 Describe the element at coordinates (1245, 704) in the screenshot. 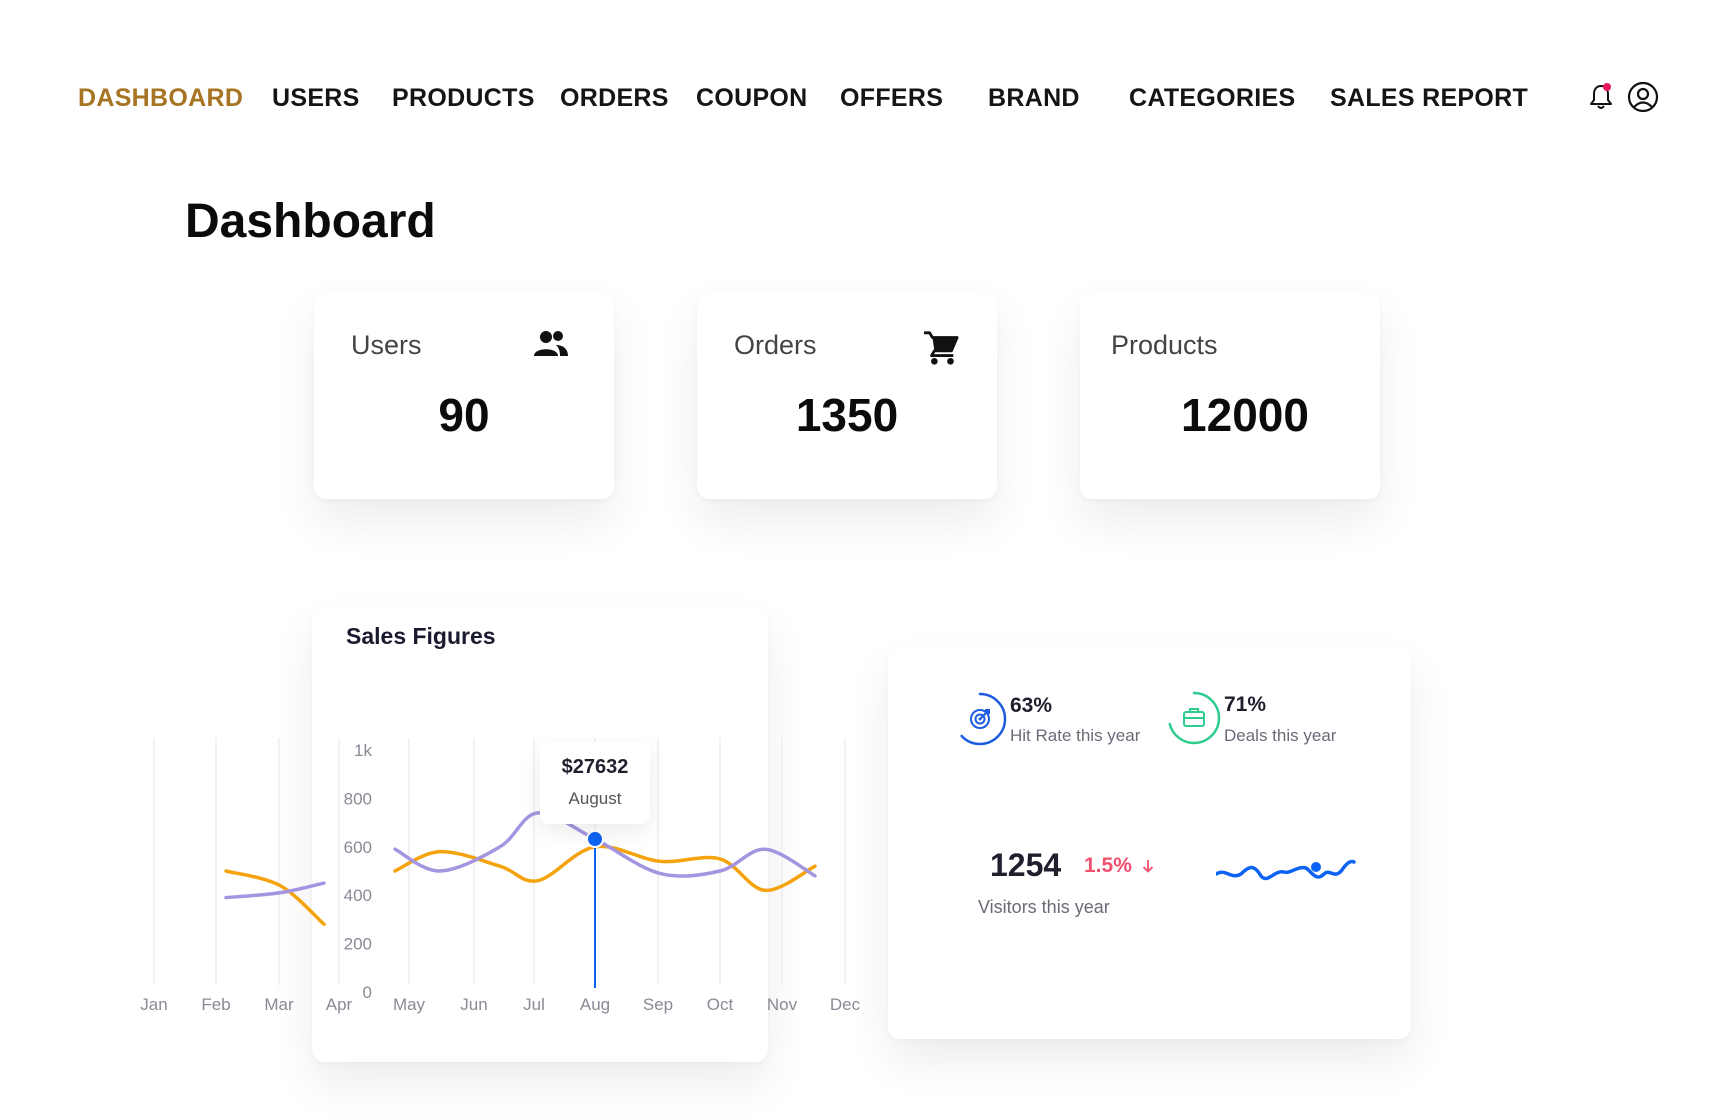

I see `deals-value: 71%` at that location.